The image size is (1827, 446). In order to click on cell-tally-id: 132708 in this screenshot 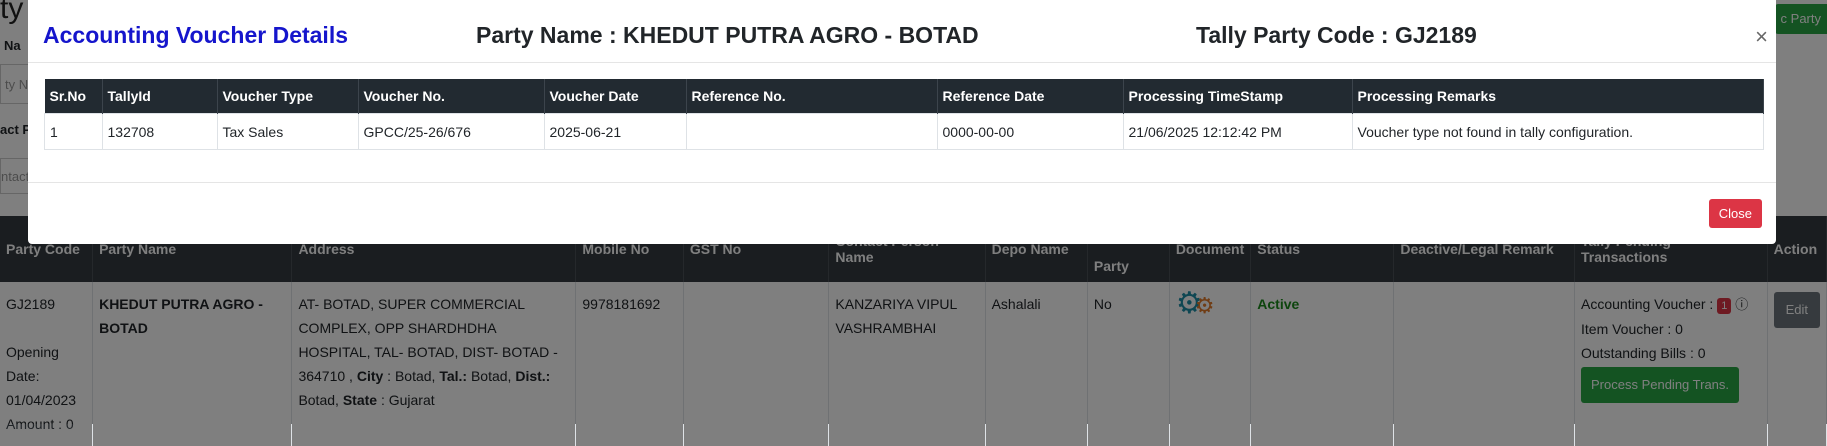, I will do `click(159, 131)`.